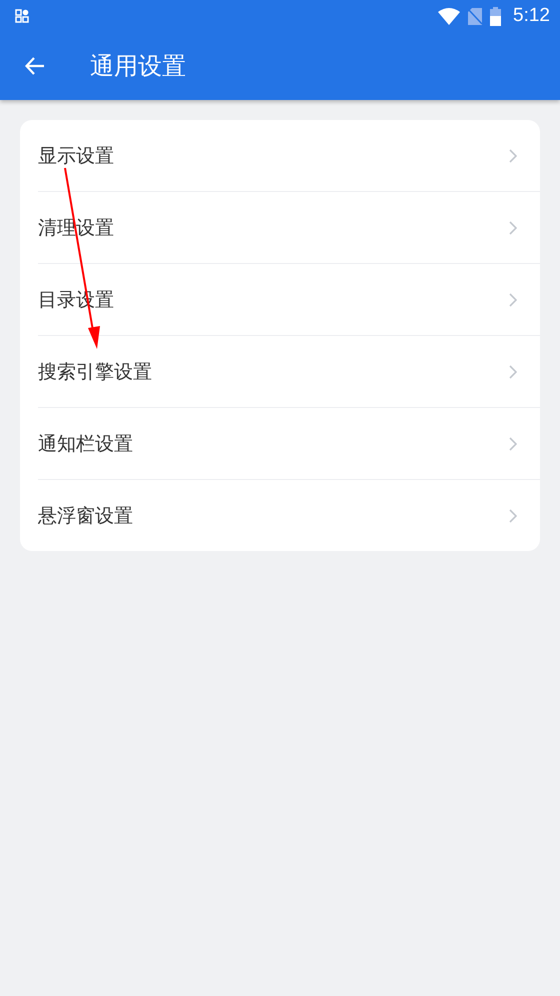 The height and width of the screenshot is (996, 560). Describe the element at coordinates (289, 156) in the screenshot. I see `settings-item: 显示设置` at that location.